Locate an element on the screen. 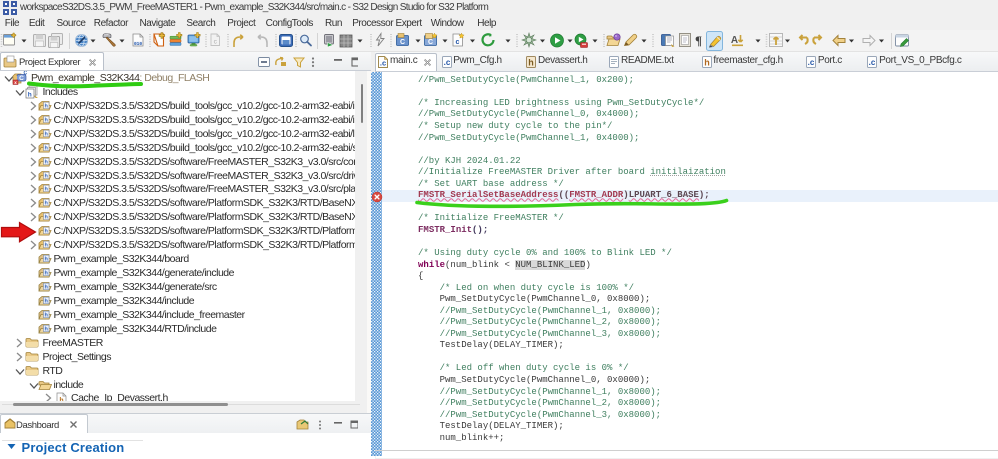 The width and height of the screenshot is (998, 459). svg-text: A is located at coordinates (734, 40).